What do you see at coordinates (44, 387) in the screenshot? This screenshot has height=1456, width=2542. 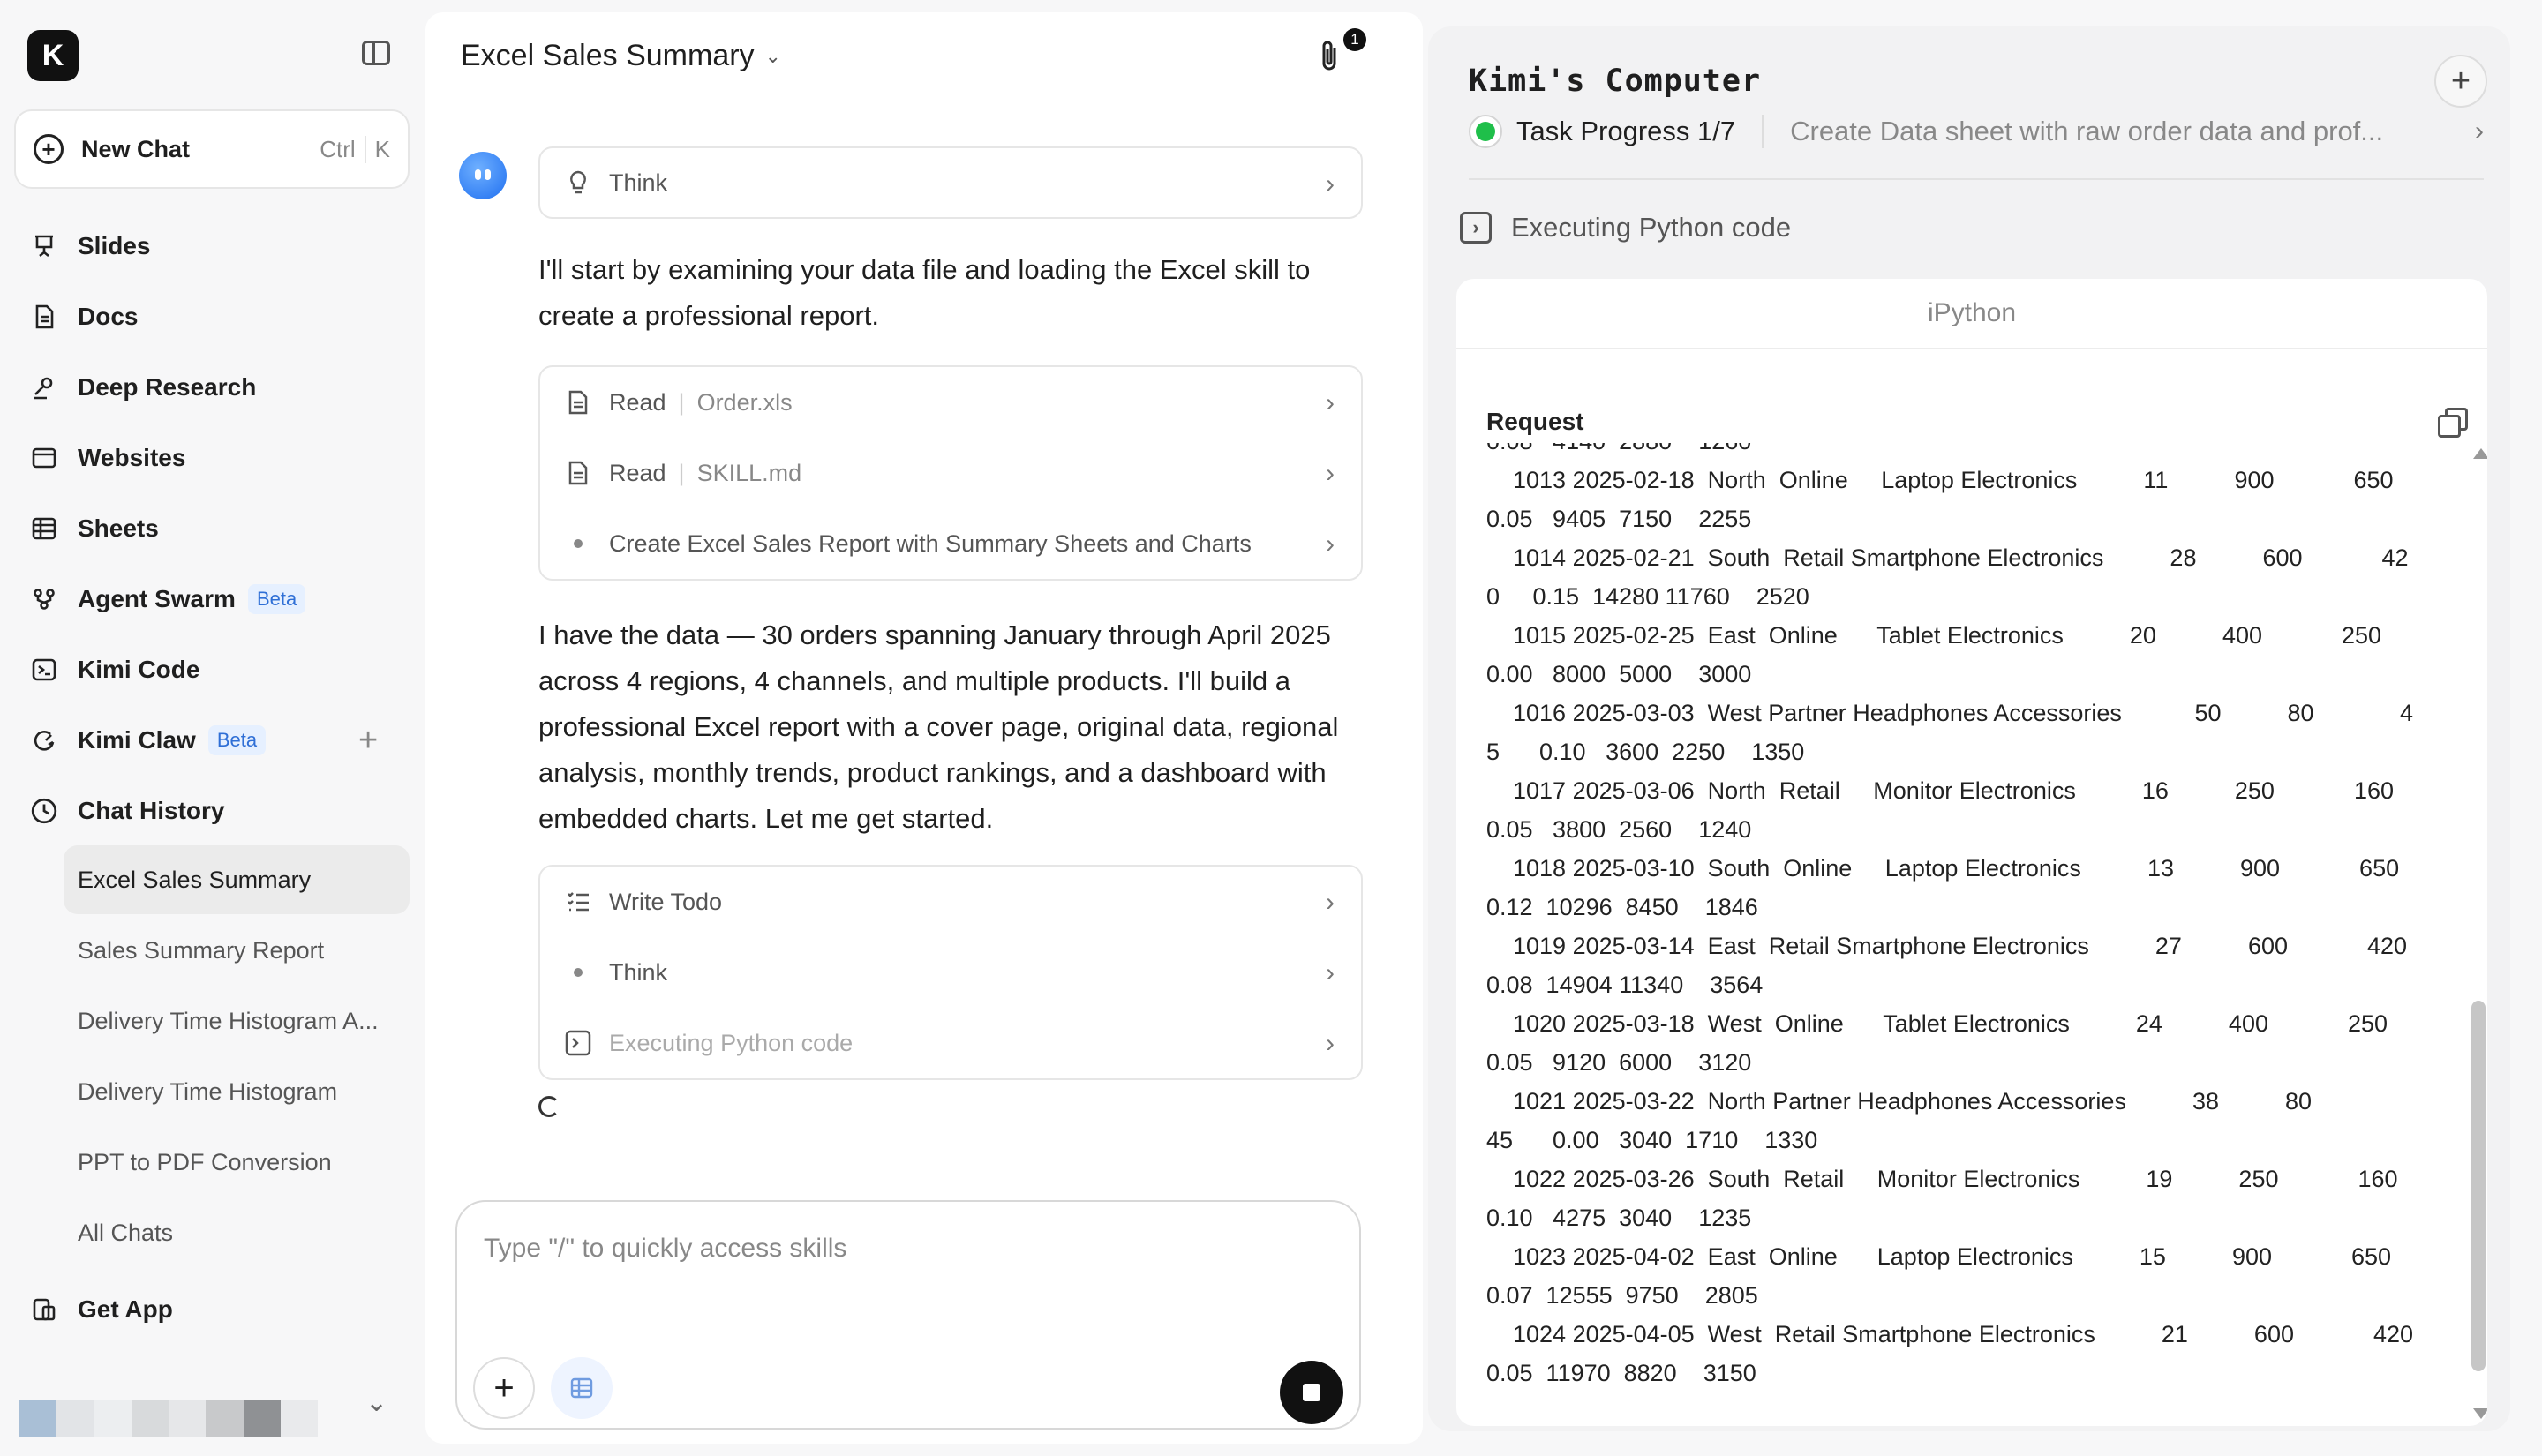 I see `deep-research-icon` at bounding box center [44, 387].